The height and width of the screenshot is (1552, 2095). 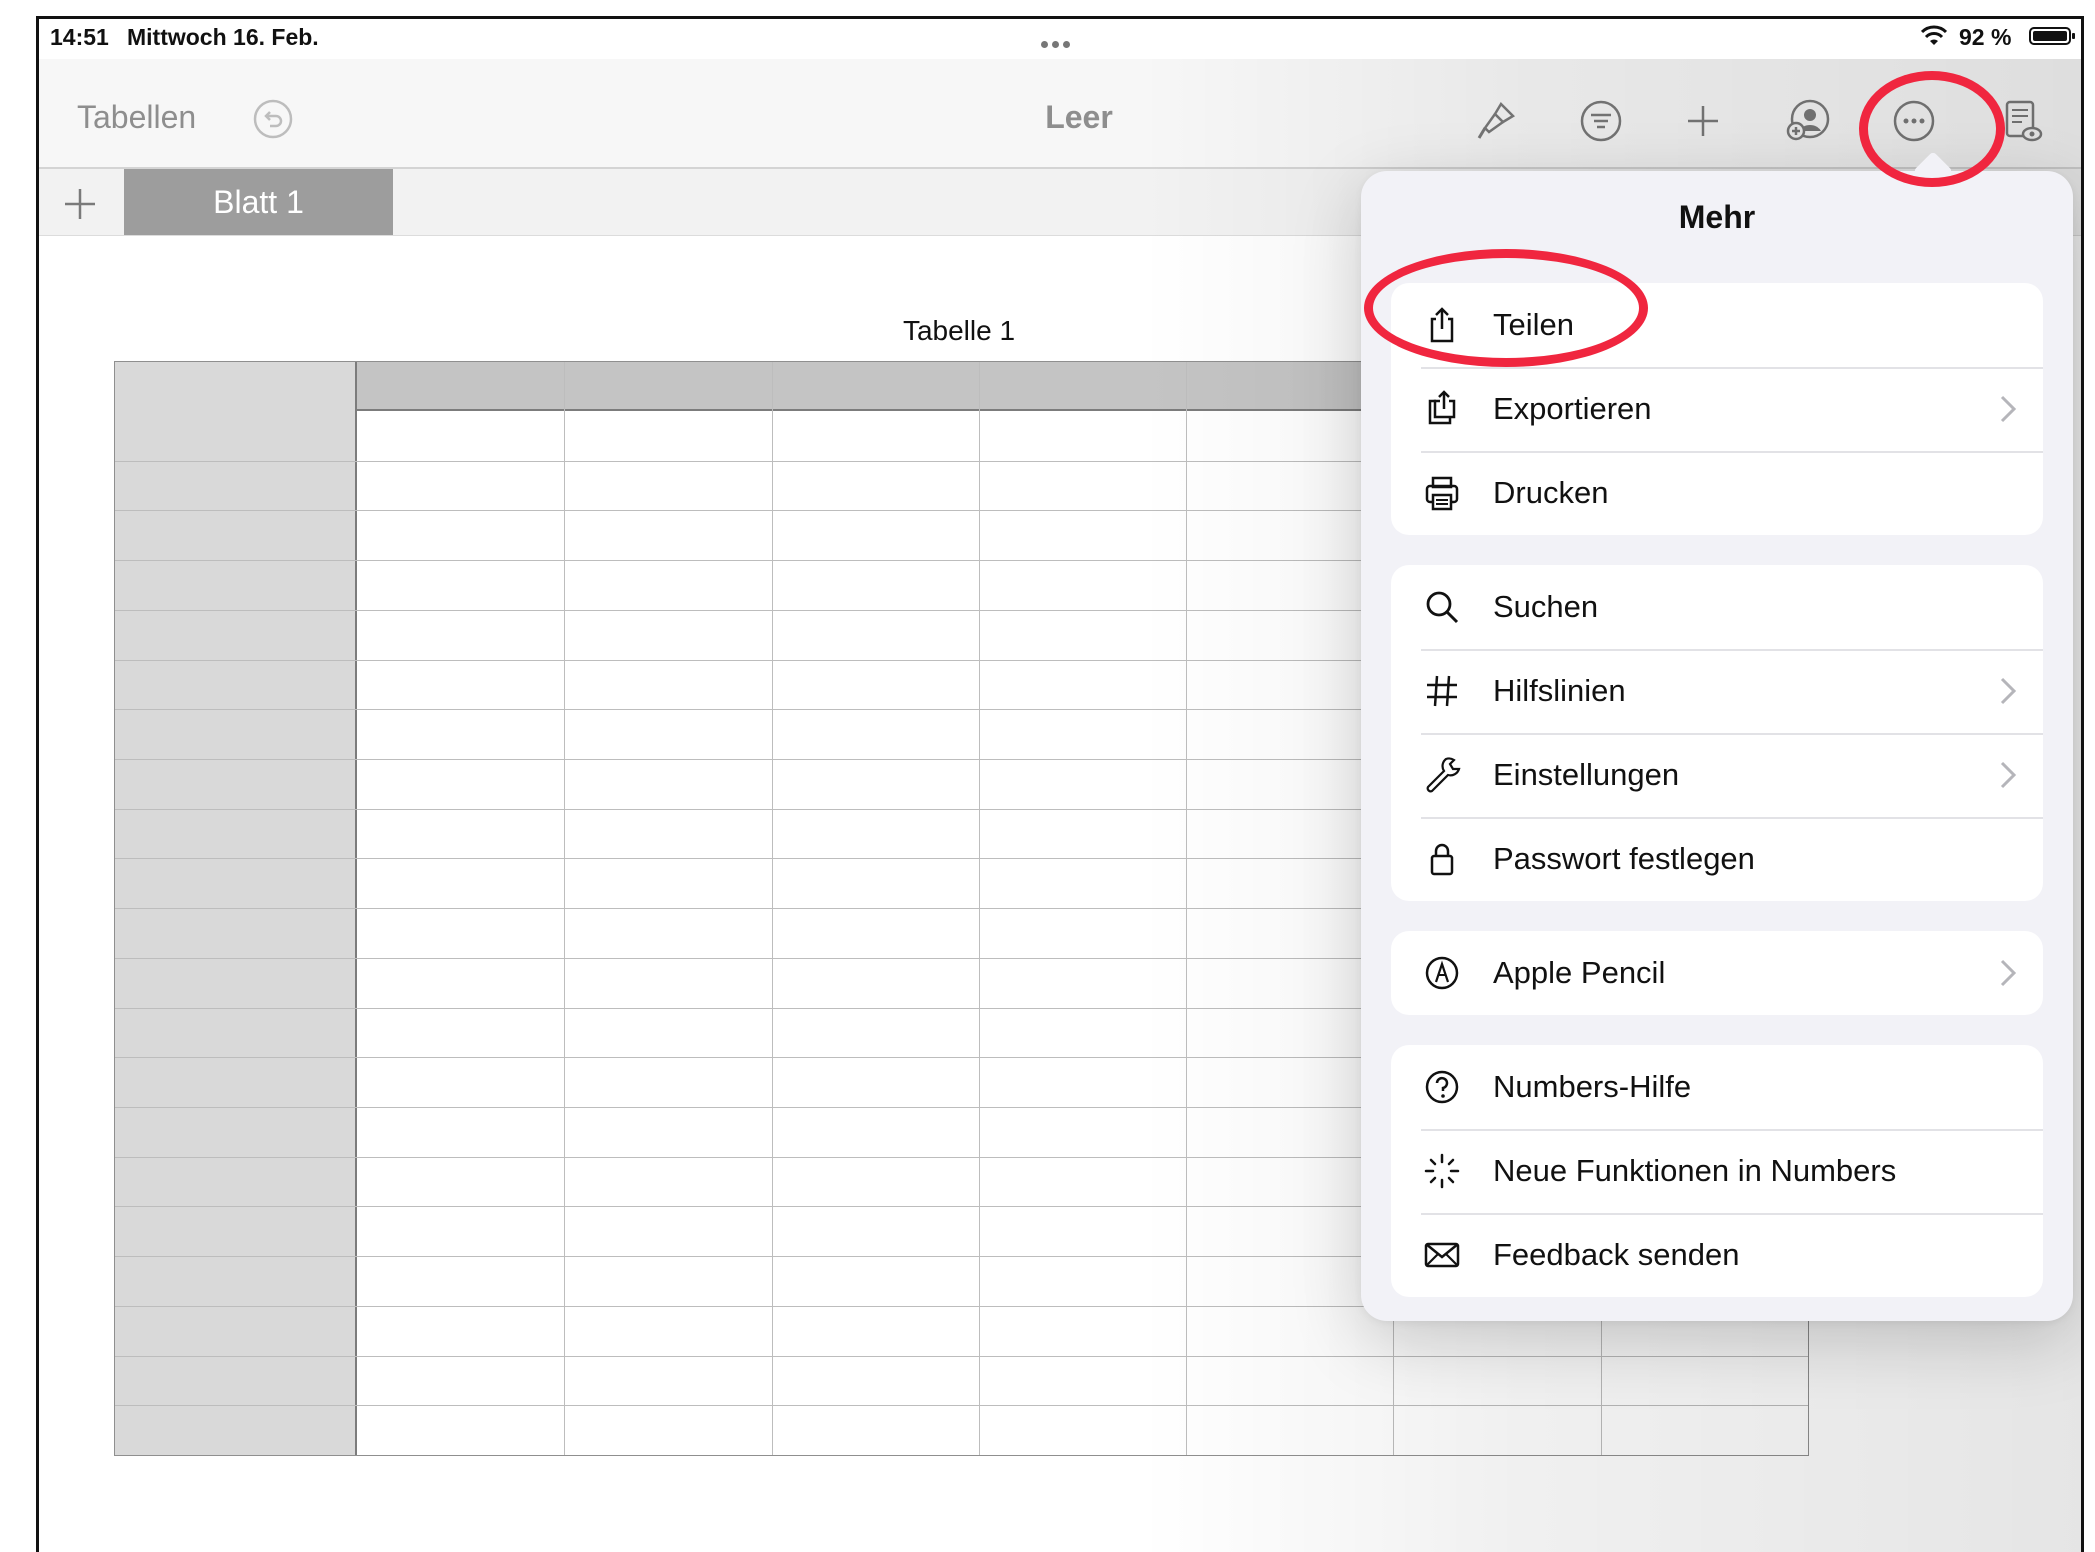 What do you see at coordinates (80, 204) in the screenshot?
I see `add-sheet-icon` at bounding box center [80, 204].